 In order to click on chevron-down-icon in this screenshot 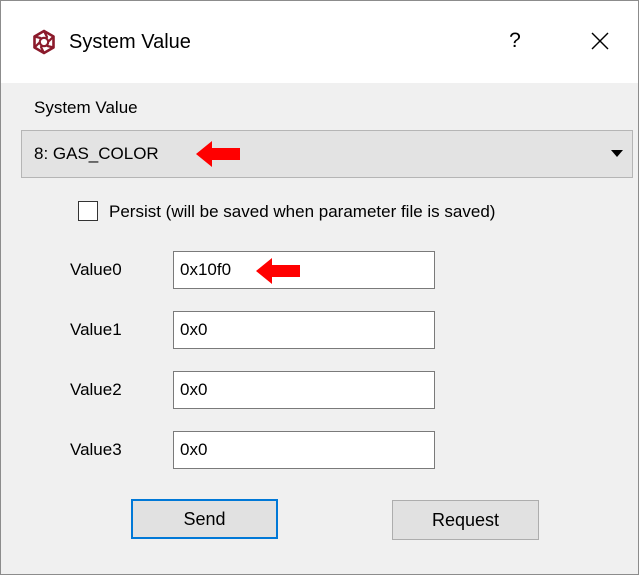, I will do `click(617, 153)`.